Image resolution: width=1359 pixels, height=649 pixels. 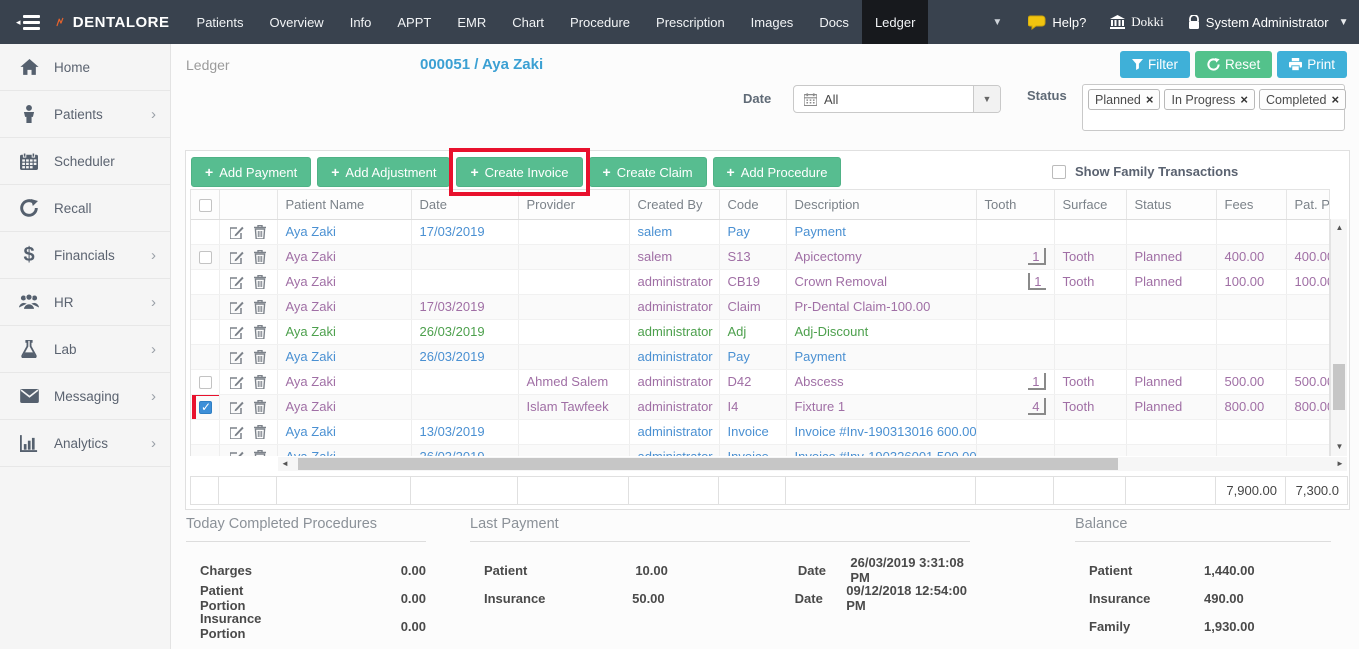 What do you see at coordinates (29, 255) in the screenshot?
I see `dollar-icon: $` at bounding box center [29, 255].